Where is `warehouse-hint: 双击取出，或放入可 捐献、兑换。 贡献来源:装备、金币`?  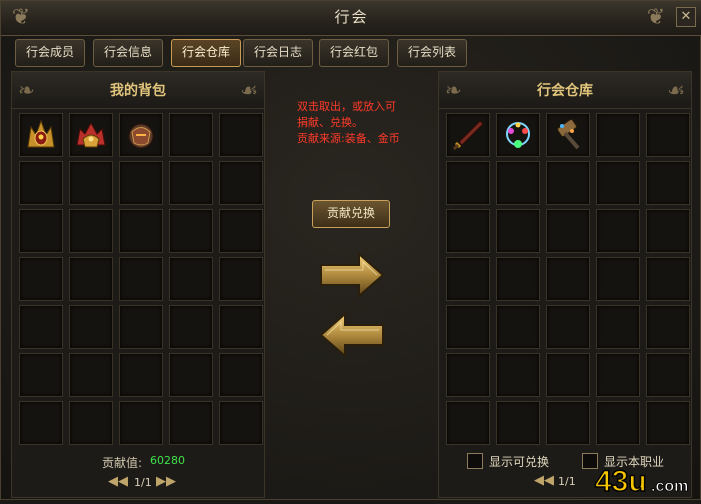
warehouse-hint: 双击取出，或放入可 捐献、兑换。 贡献来源:装备、金币 is located at coordinates (367, 123).